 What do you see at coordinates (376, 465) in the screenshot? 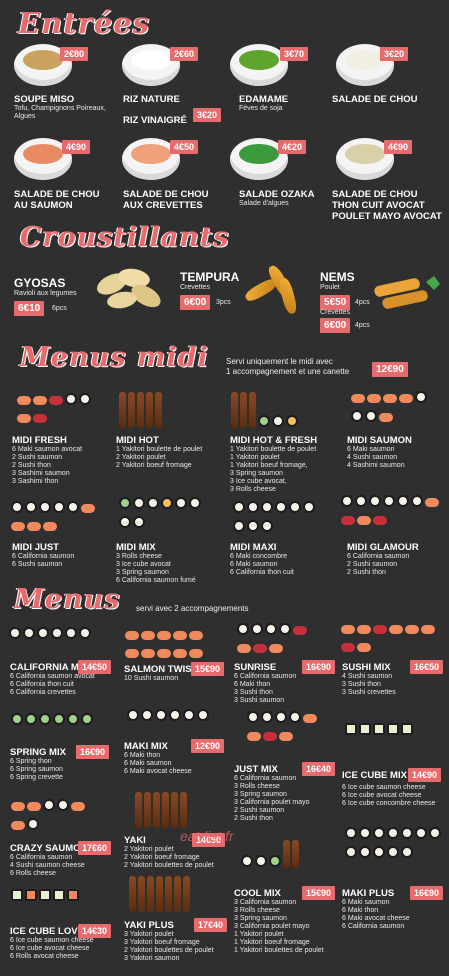
I see `item-line: 4 Sashimi saumon` at bounding box center [376, 465].